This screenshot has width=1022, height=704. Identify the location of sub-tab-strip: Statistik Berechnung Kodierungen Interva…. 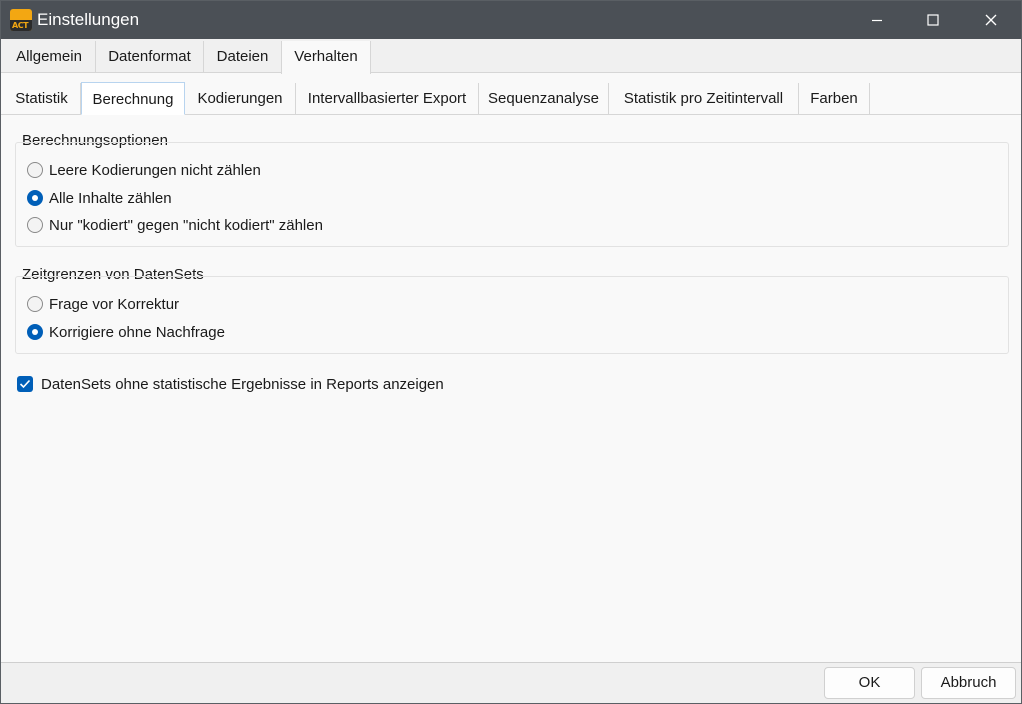
(511, 98).